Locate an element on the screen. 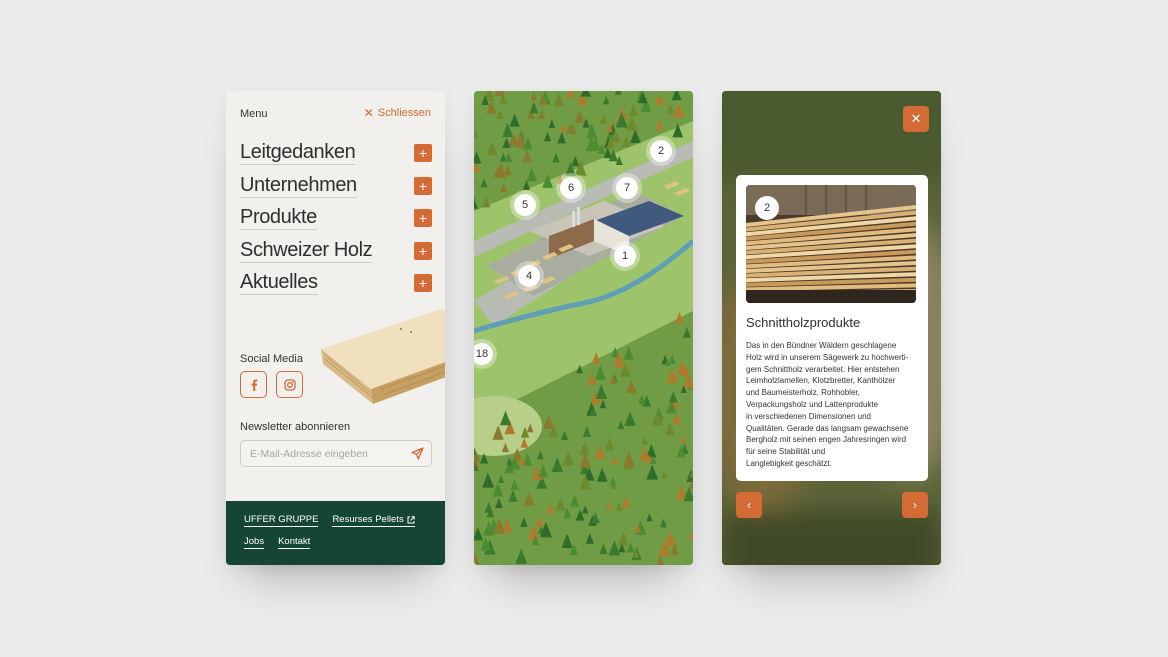 The image size is (1168, 657). footer-link-label: Jobs is located at coordinates (254, 541).